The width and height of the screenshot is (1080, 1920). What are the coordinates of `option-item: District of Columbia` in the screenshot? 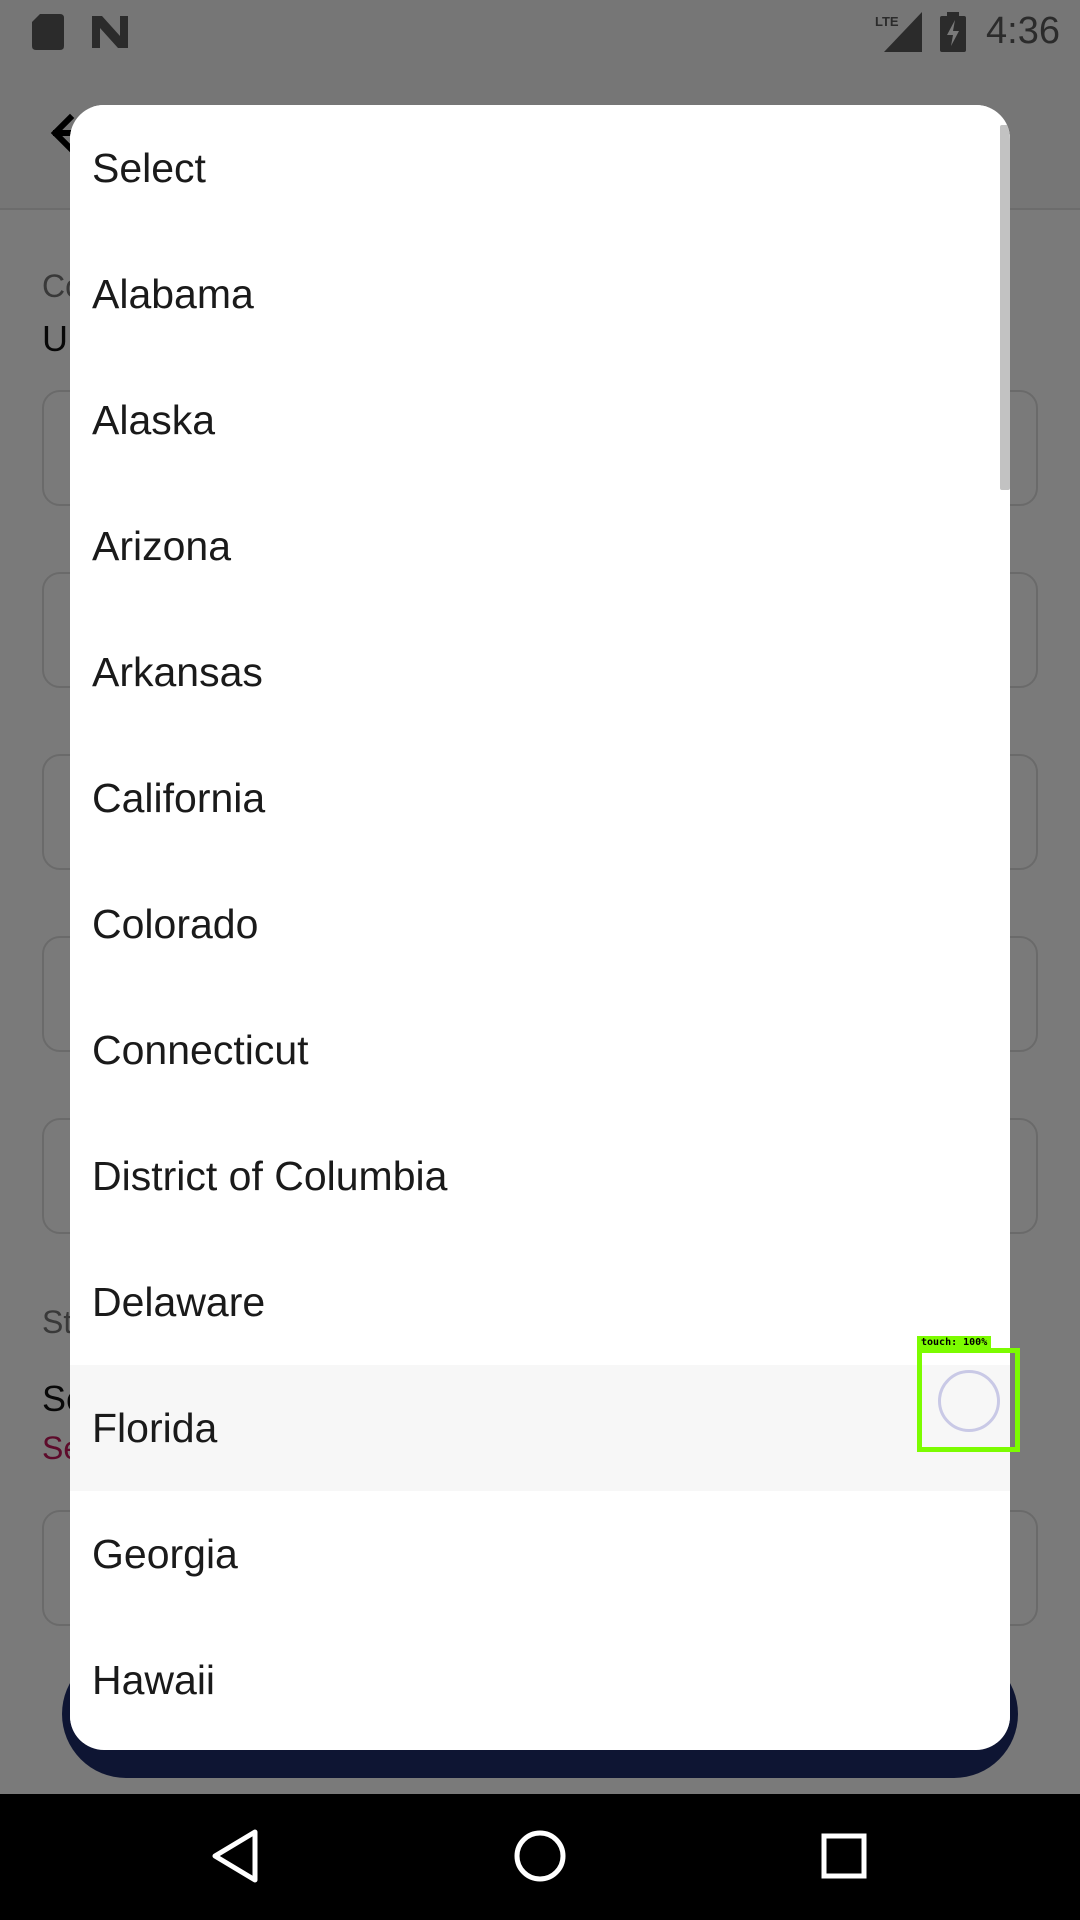 It's located at (540, 1176).